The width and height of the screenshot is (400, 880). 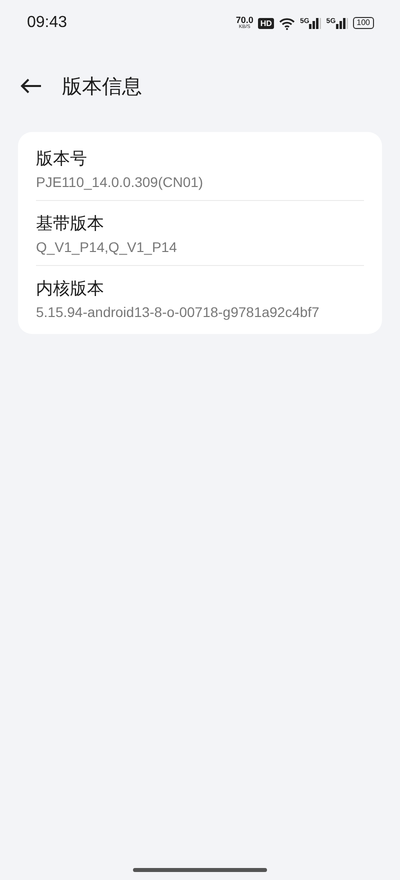 What do you see at coordinates (102, 86) in the screenshot?
I see `page-title: 版本信息` at bounding box center [102, 86].